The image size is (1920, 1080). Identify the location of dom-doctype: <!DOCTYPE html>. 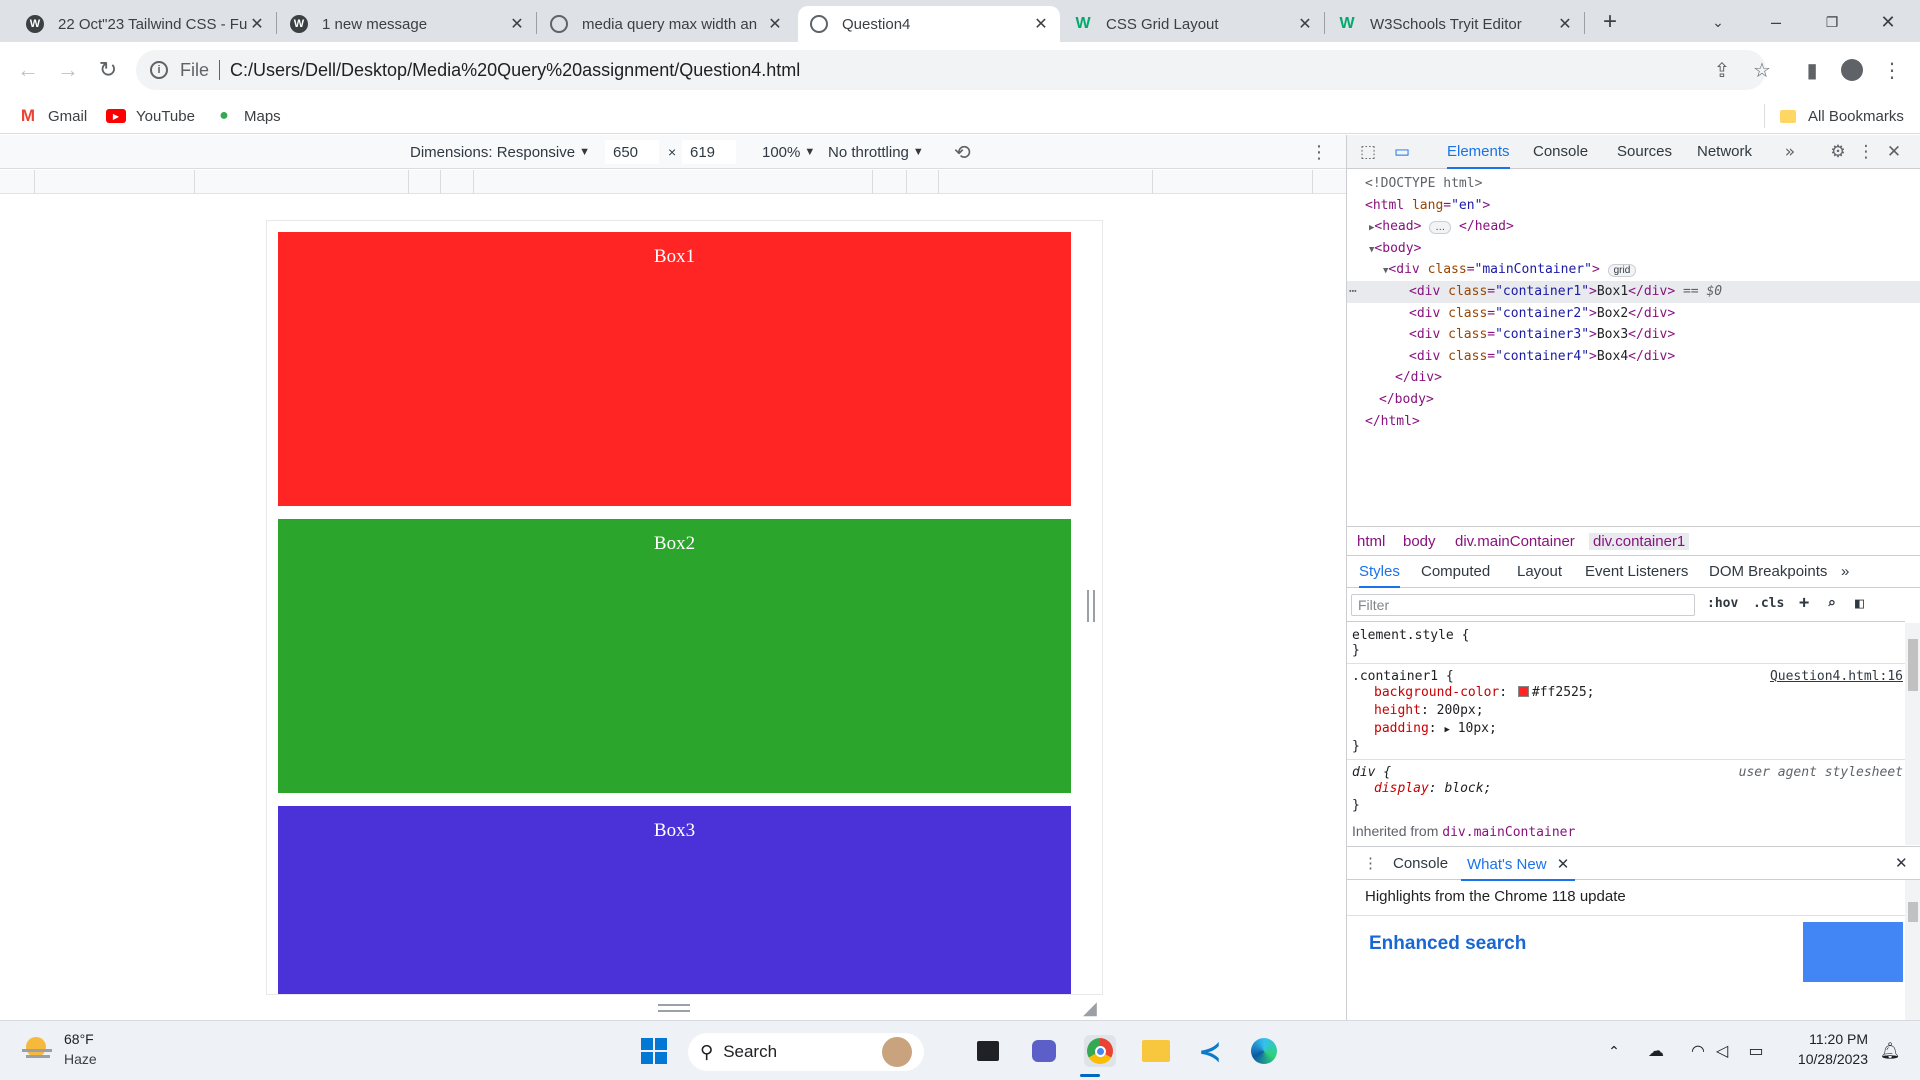
(1633, 184).